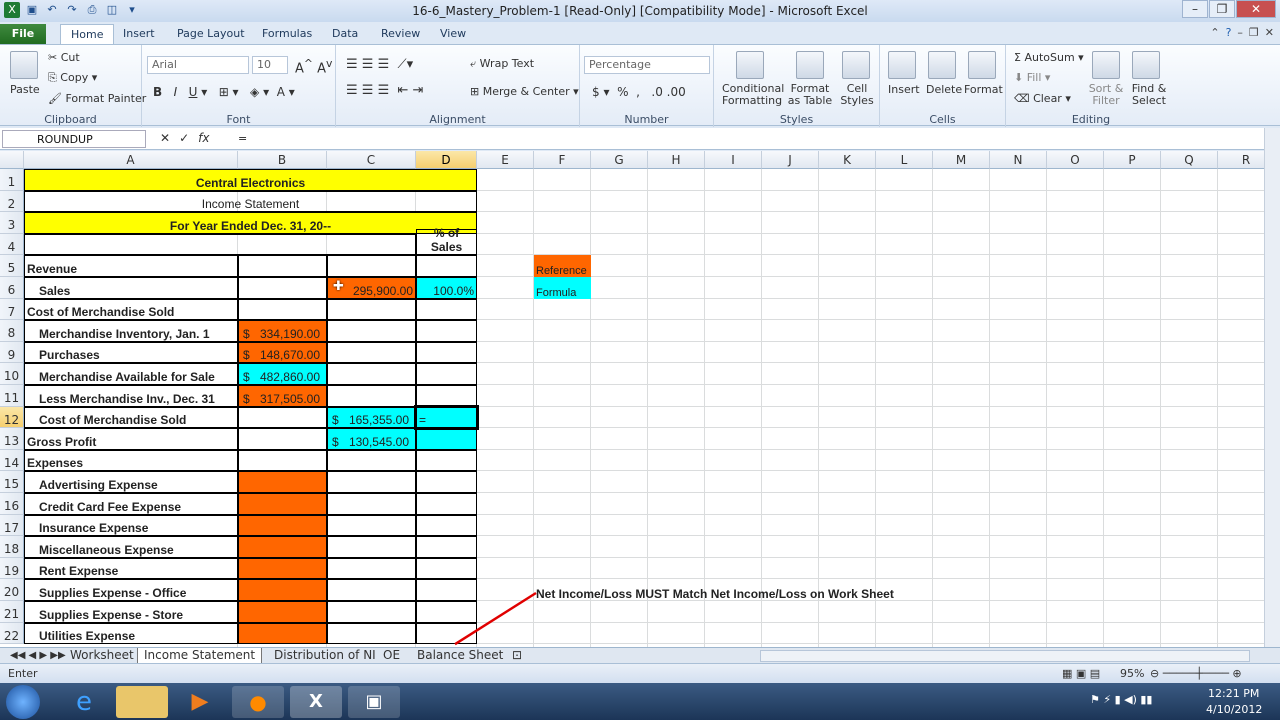 The image size is (1280, 720). What do you see at coordinates (371, 633) in the screenshot?
I see `cell-c22` at bounding box center [371, 633].